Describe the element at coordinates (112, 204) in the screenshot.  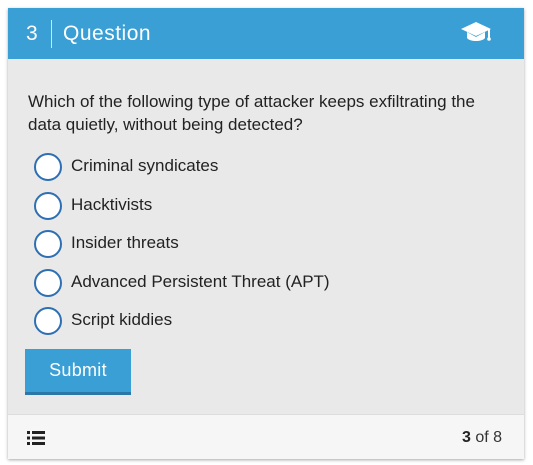
I see `option-label: Hacktivists` at that location.